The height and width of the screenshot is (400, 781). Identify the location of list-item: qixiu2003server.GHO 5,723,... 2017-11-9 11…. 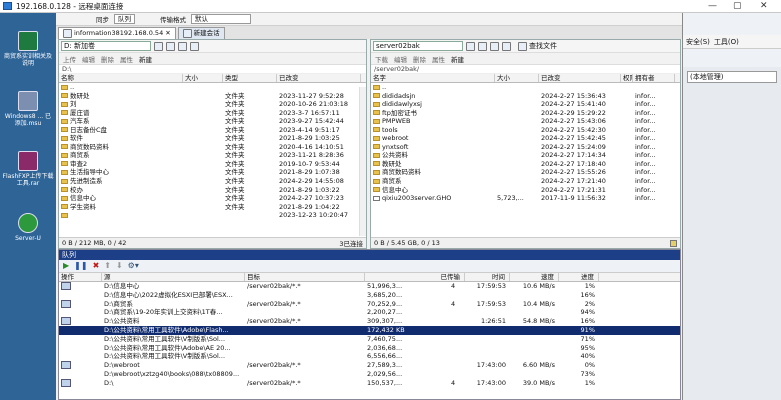
(525, 198).